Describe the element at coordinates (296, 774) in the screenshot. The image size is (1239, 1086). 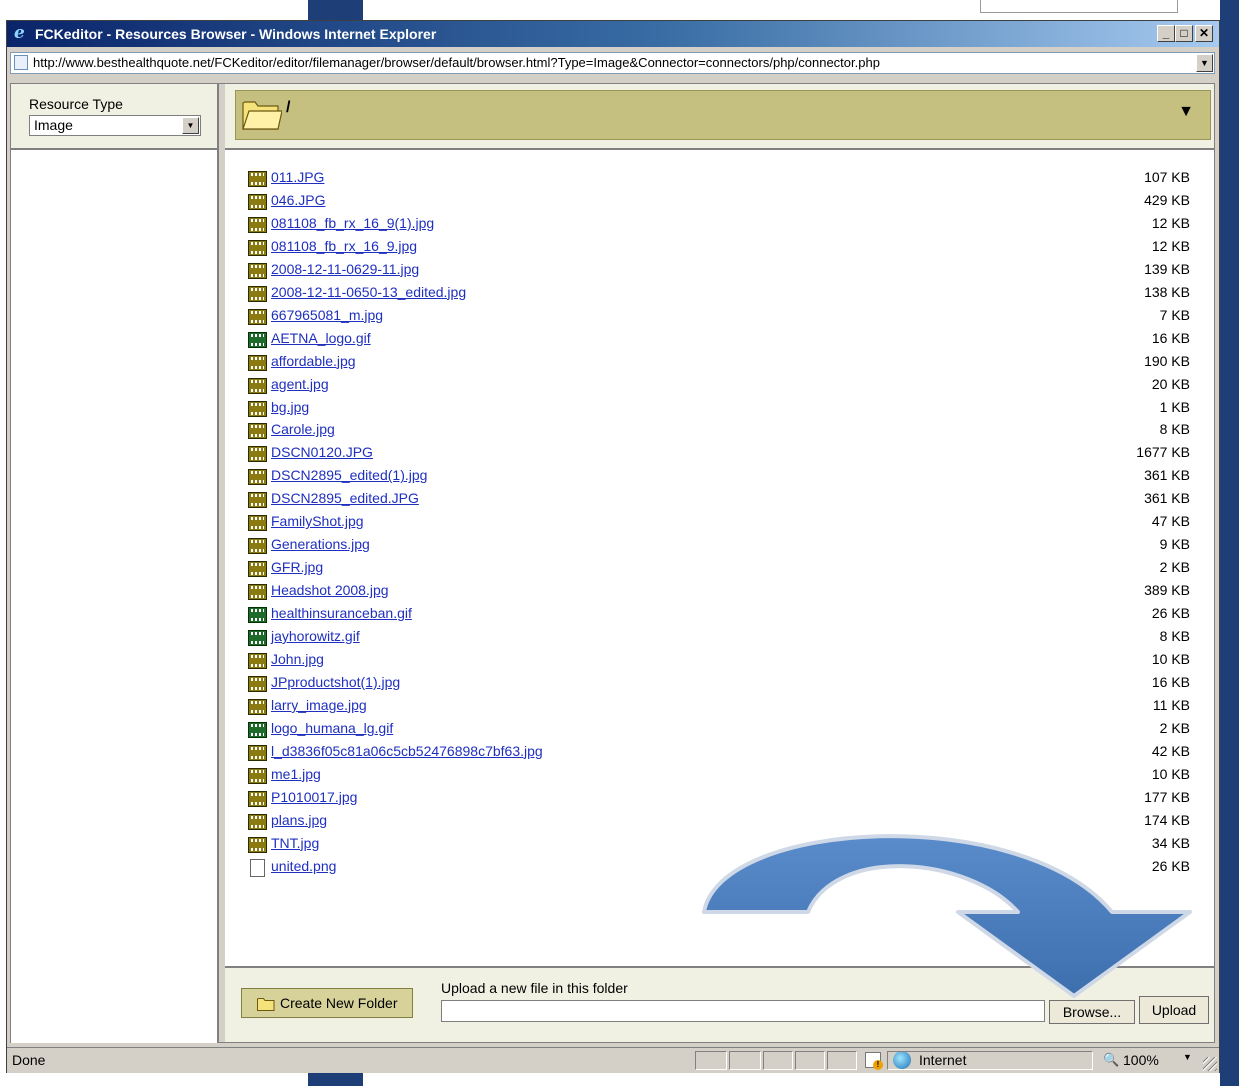
I see `file-name-link: me1.jpg` at that location.